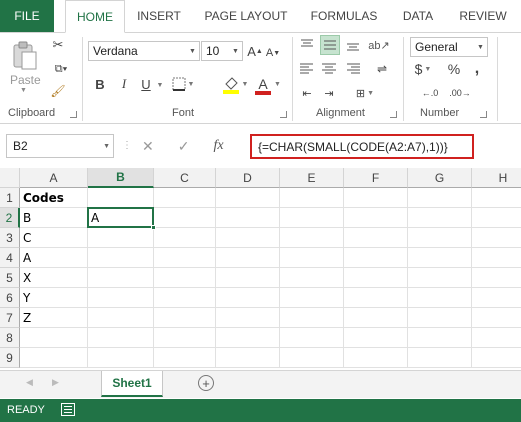 Image resolution: width=521 pixels, height=422 pixels. What do you see at coordinates (353, 45) in the screenshot?
I see `align-bottom-icon` at bounding box center [353, 45].